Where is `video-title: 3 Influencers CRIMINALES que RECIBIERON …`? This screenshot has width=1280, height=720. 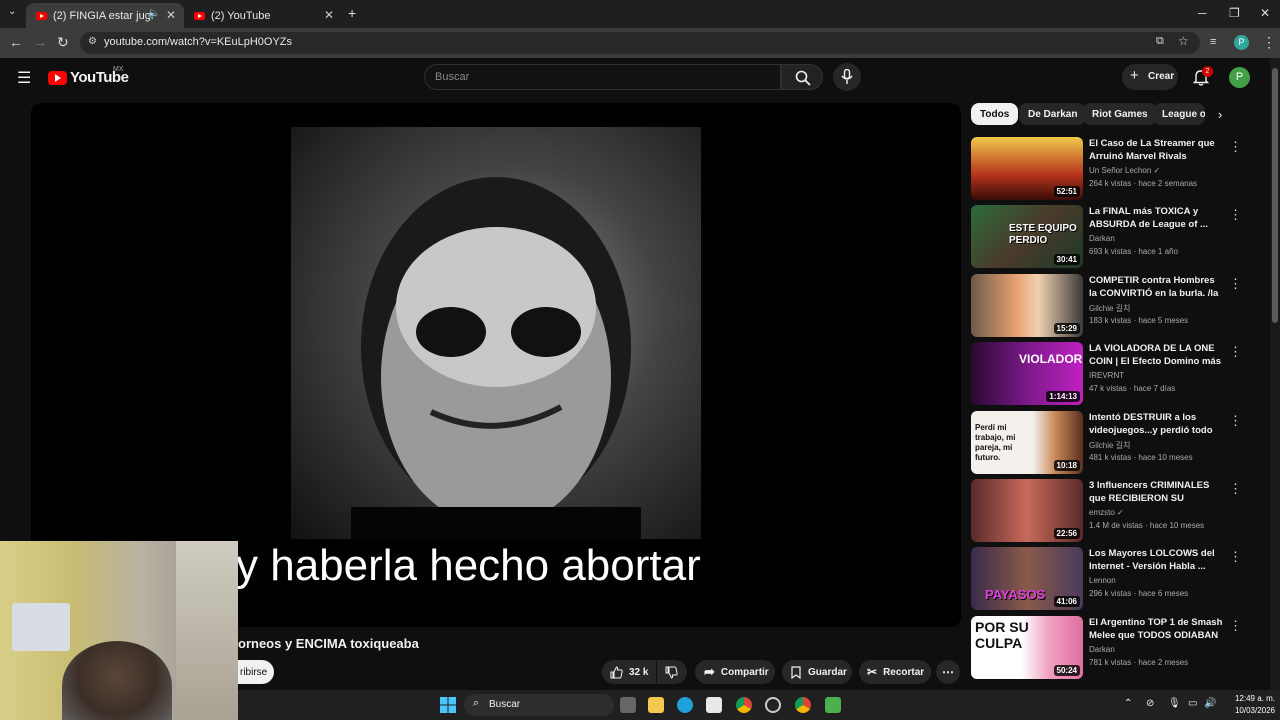
video-title: 3 Influencers CRIMINALES que RECIBIERON … is located at coordinates (1156, 492).